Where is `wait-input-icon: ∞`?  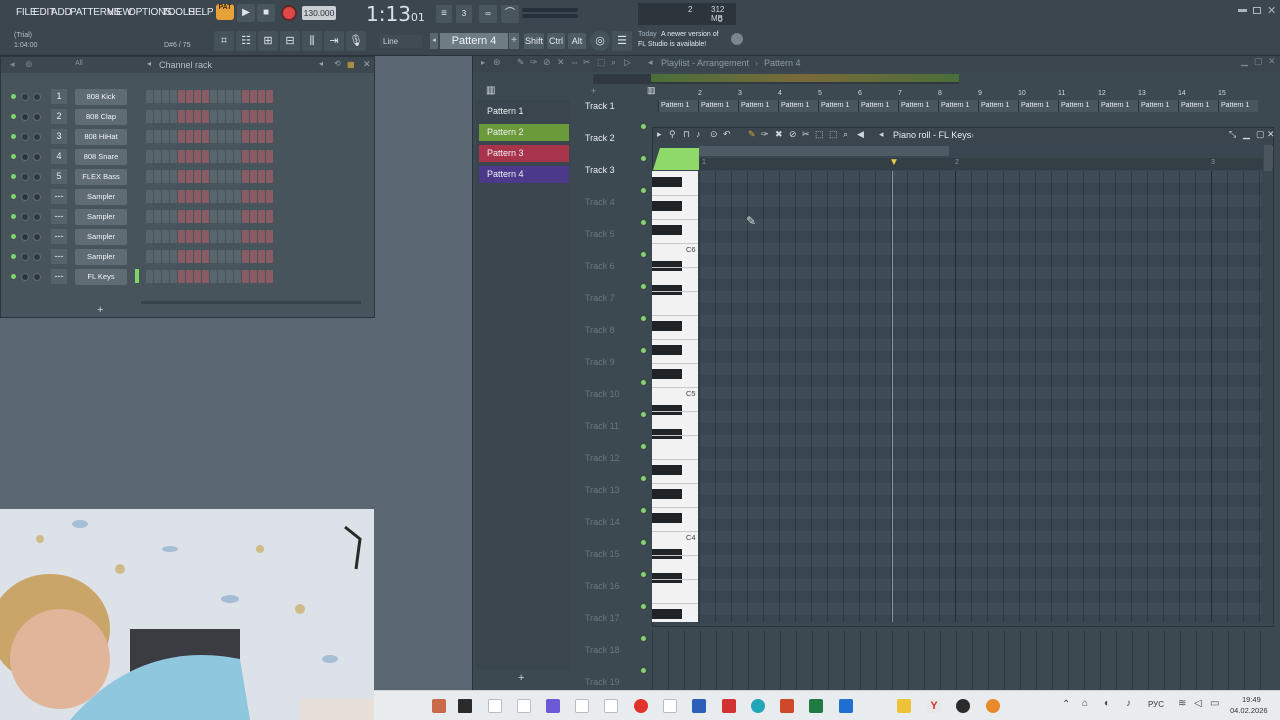 wait-input-icon: ∞ is located at coordinates (488, 14).